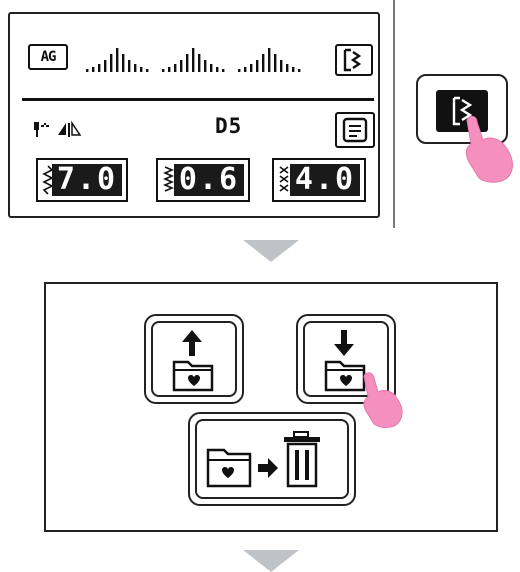 This screenshot has height=572, width=520. Describe the element at coordinates (58, 128) in the screenshot. I see `needle-mode-icons` at that location.